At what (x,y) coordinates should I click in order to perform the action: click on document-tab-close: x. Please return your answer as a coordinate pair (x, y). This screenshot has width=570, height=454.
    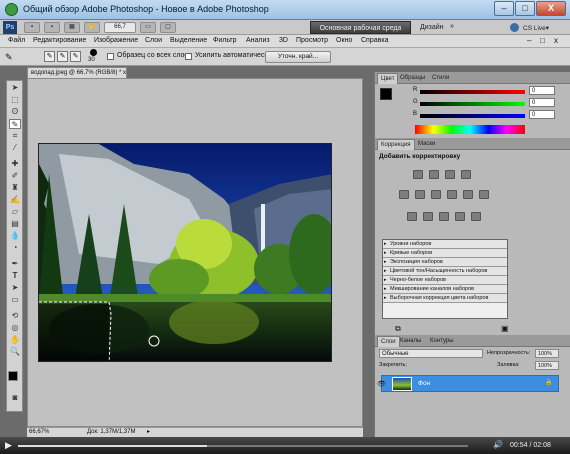
    Looking at the image, I should click on (124, 73).